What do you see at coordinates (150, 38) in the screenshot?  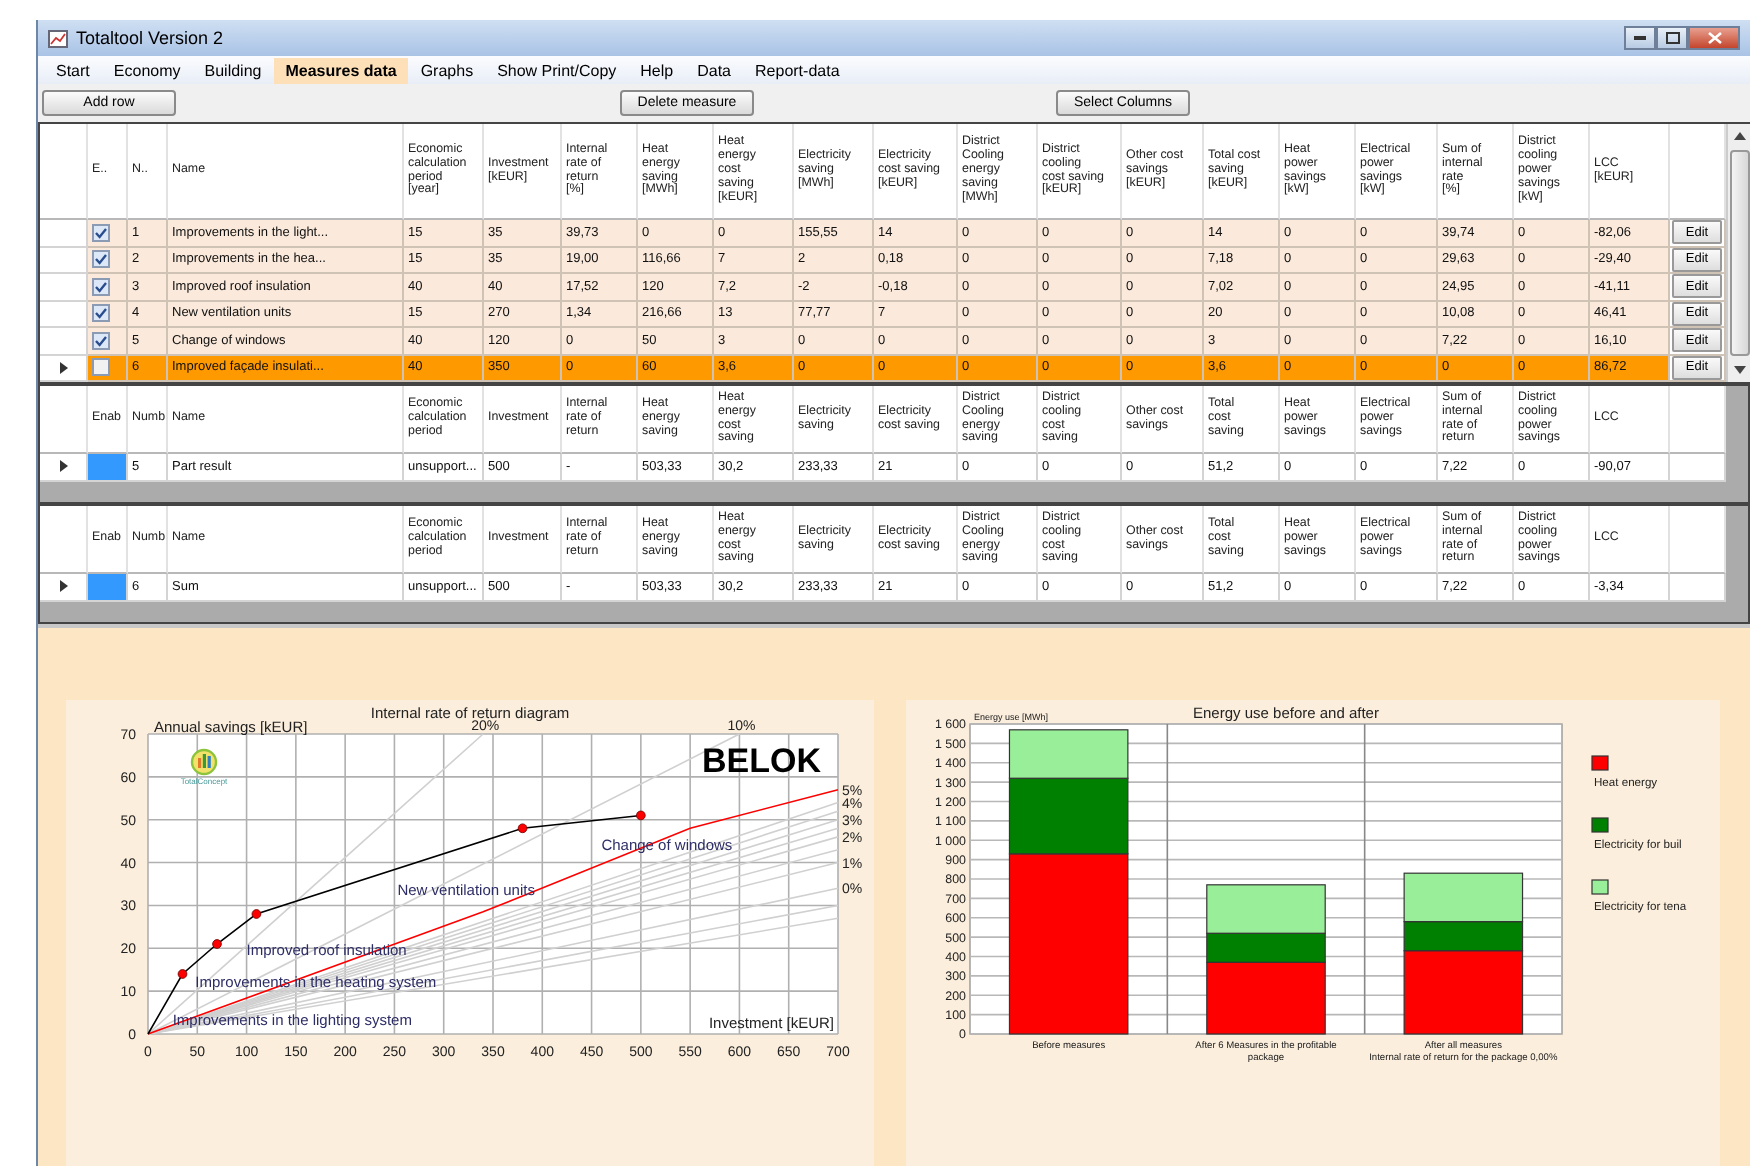 I see `window-title: Totaltool Version 2` at bounding box center [150, 38].